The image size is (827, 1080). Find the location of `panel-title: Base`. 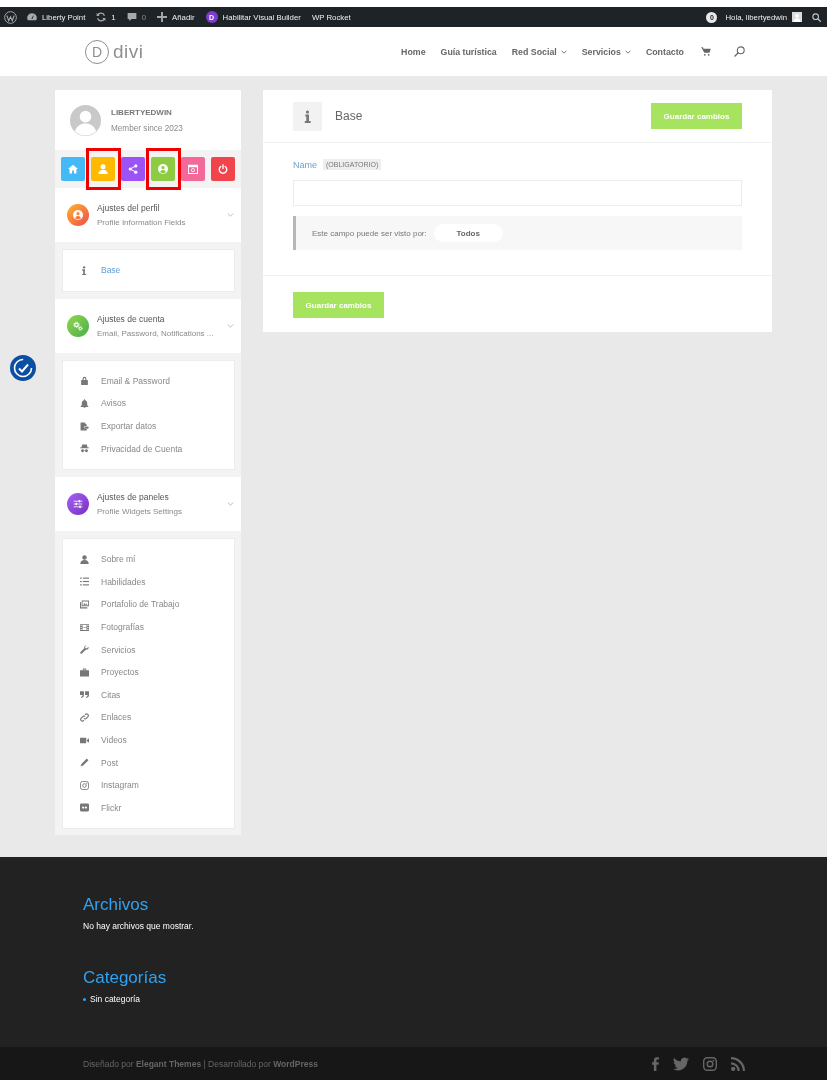

panel-title: Base is located at coordinates (349, 116).